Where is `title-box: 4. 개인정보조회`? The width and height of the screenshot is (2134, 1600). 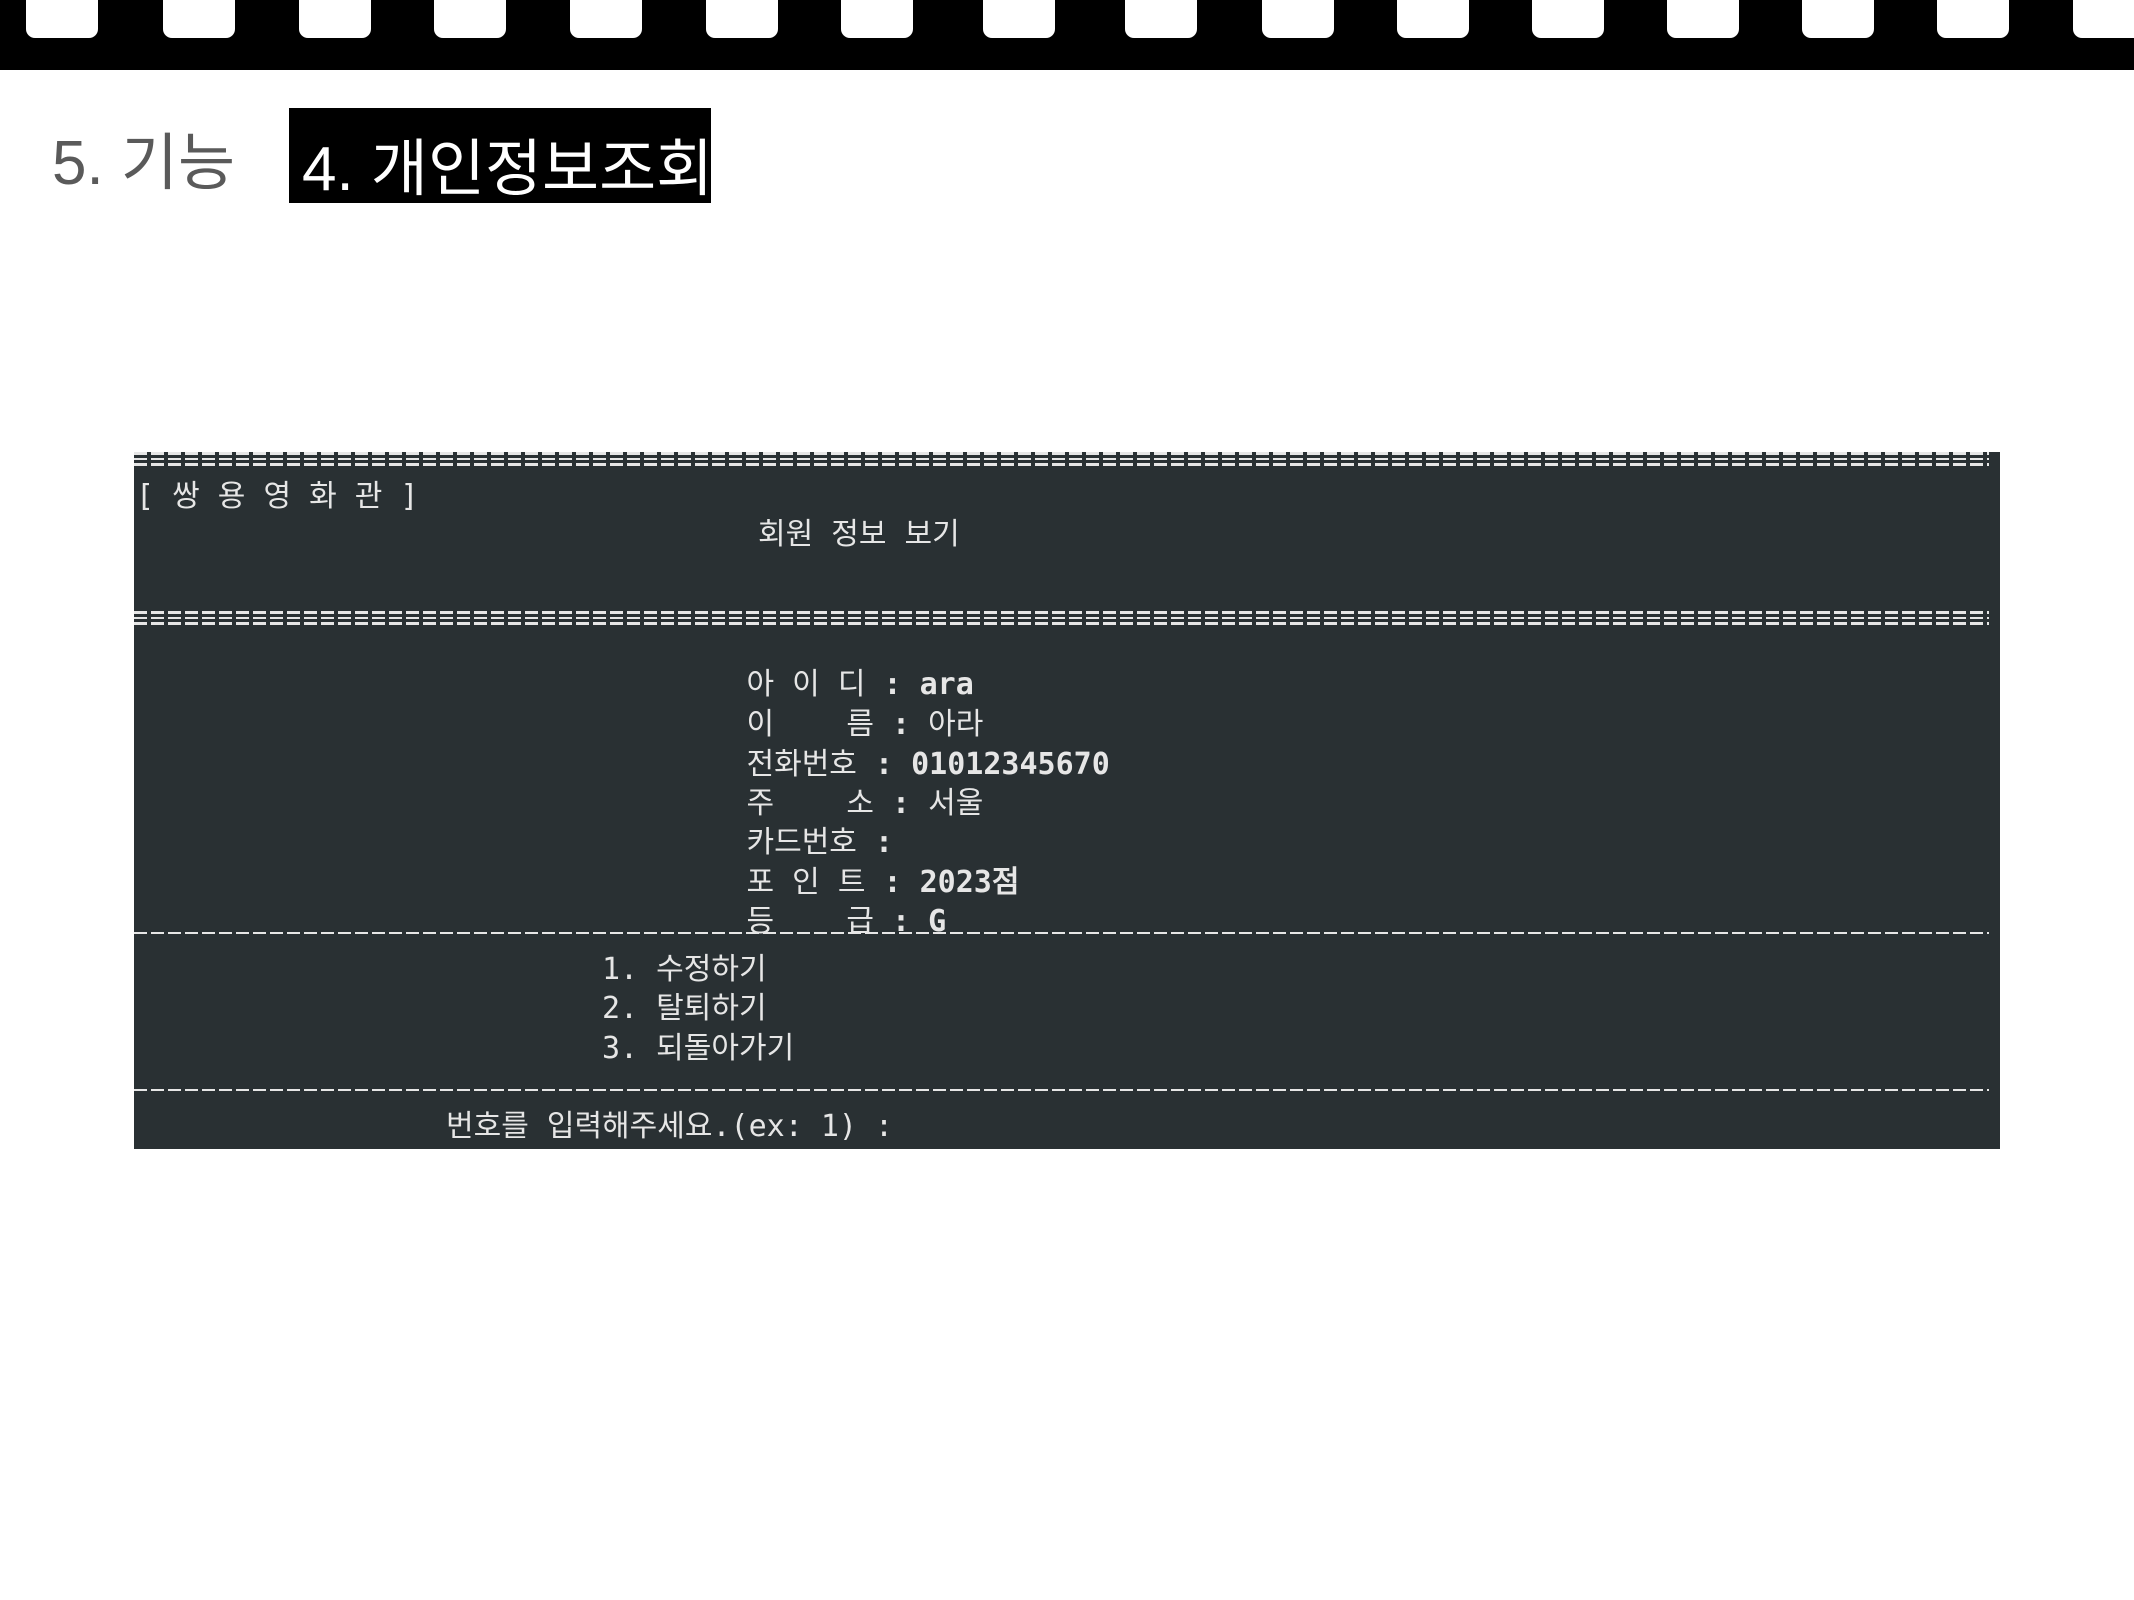 title-box: 4. 개인정보조회 is located at coordinates (501, 156).